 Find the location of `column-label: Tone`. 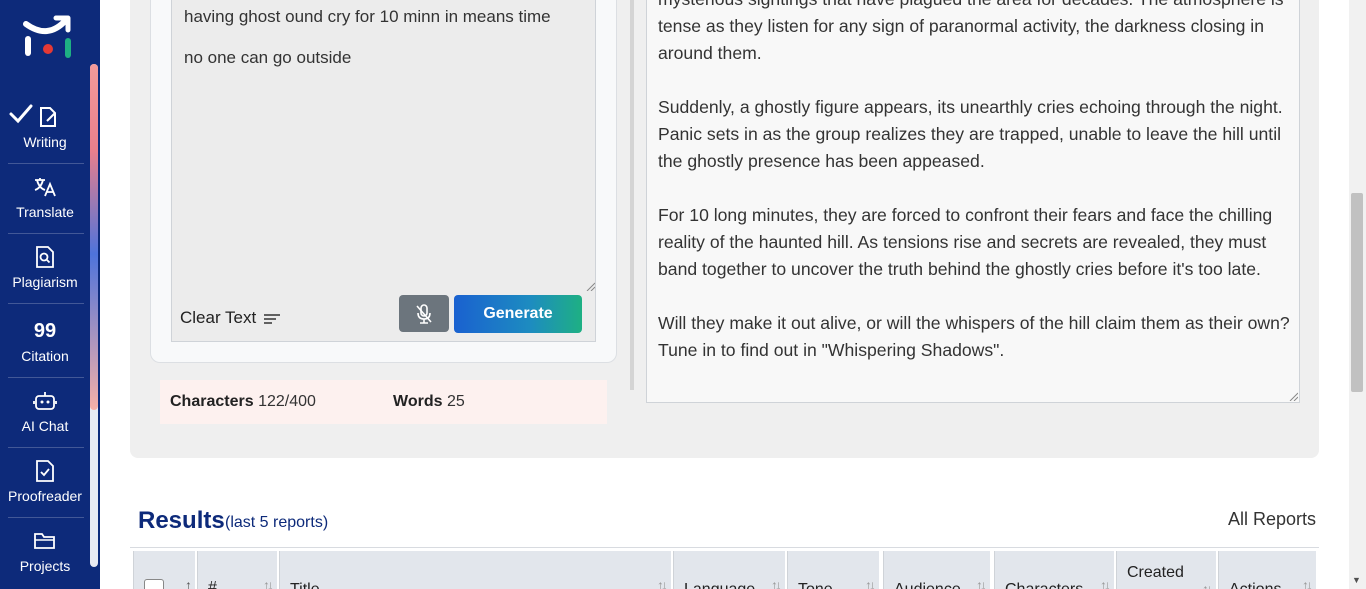

column-label: Tone is located at coordinates (815, 585).